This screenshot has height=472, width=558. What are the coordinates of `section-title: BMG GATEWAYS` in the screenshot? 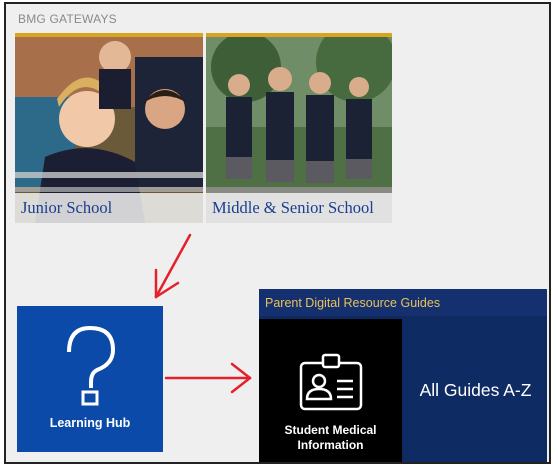 It's located at (67, 19).